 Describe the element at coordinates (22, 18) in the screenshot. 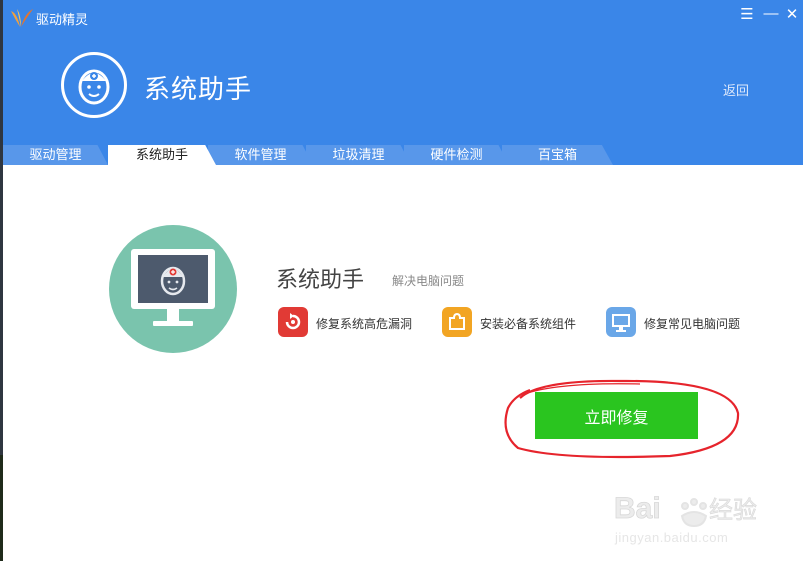

I see `app-logo-icon` at that location.